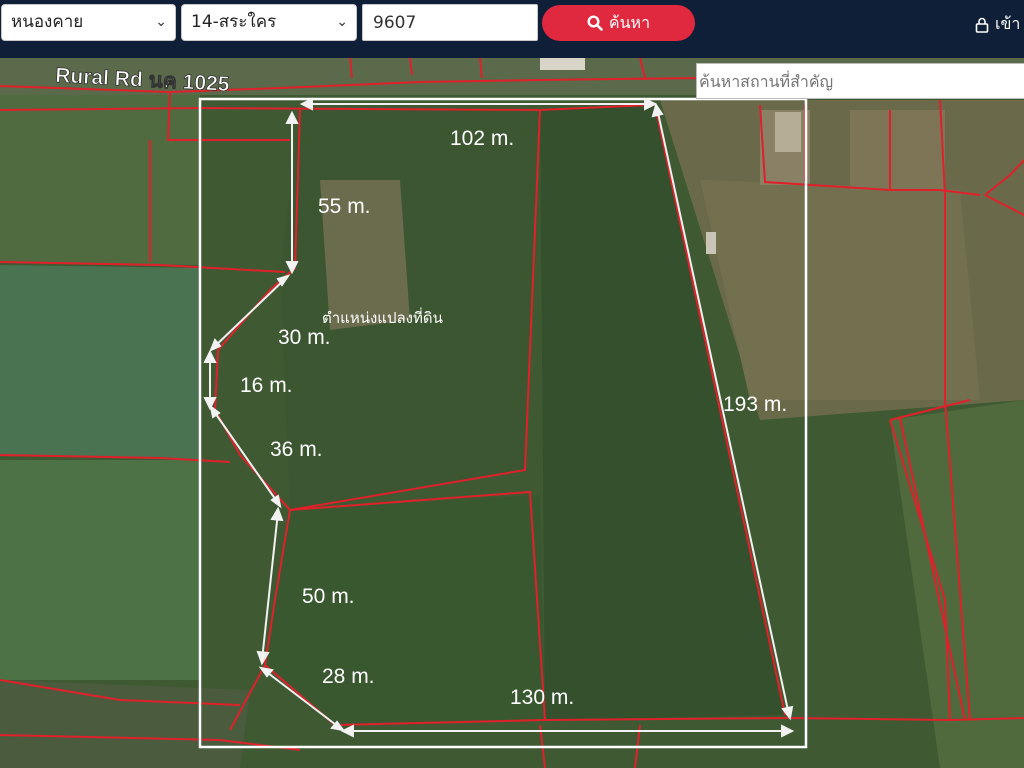  I want to click on district-select: 14-สระใคร ⌄, so click(269, 22).